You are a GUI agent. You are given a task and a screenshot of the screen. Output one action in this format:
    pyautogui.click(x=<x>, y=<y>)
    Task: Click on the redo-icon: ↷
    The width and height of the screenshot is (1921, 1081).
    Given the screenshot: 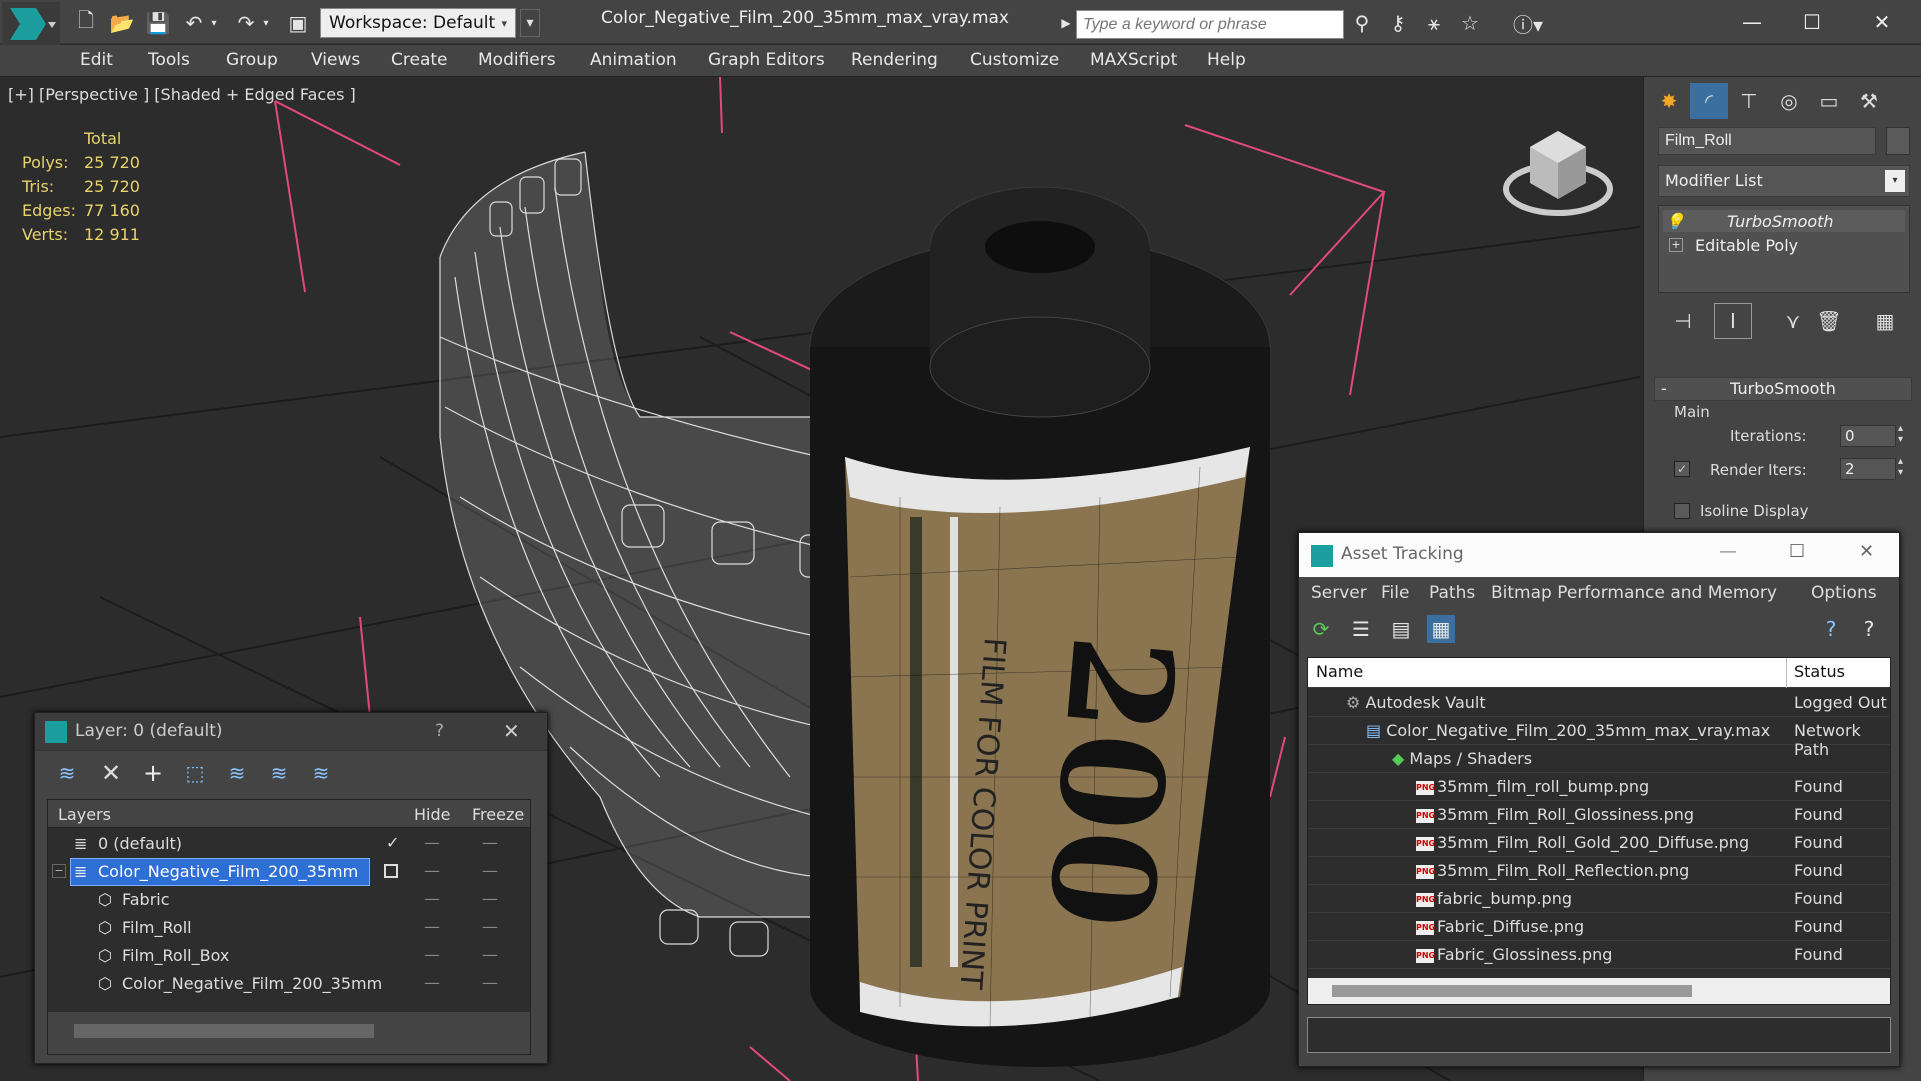 What is the action you would take?
    pyautogui.click(x=246, y=23)
    